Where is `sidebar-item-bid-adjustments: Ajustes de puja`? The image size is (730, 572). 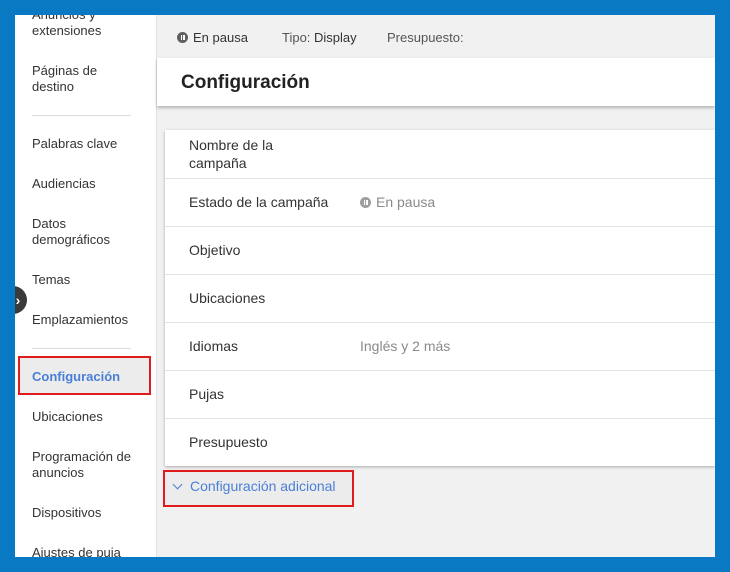
sidebar-item-bid-adjustments: Ajustes de puja is located at coordinates (89, 551).